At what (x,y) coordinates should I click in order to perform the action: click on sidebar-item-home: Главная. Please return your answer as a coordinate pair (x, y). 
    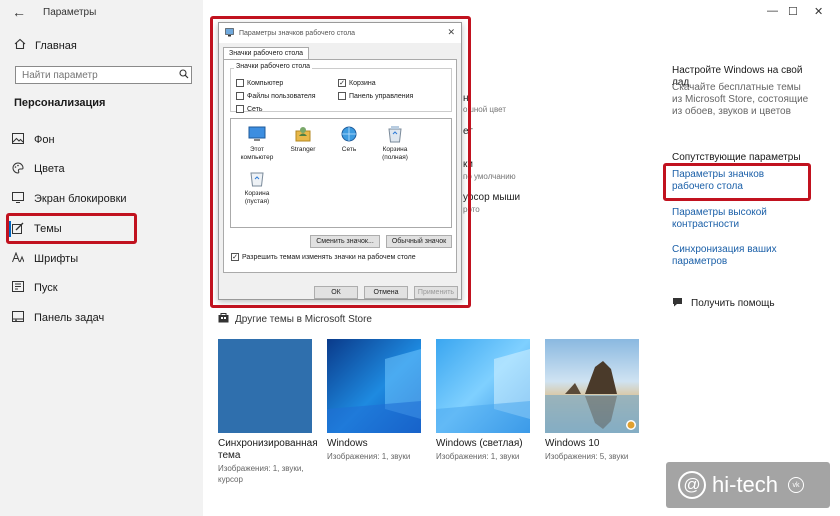
    Looking at the image, I should click on (45, 45).